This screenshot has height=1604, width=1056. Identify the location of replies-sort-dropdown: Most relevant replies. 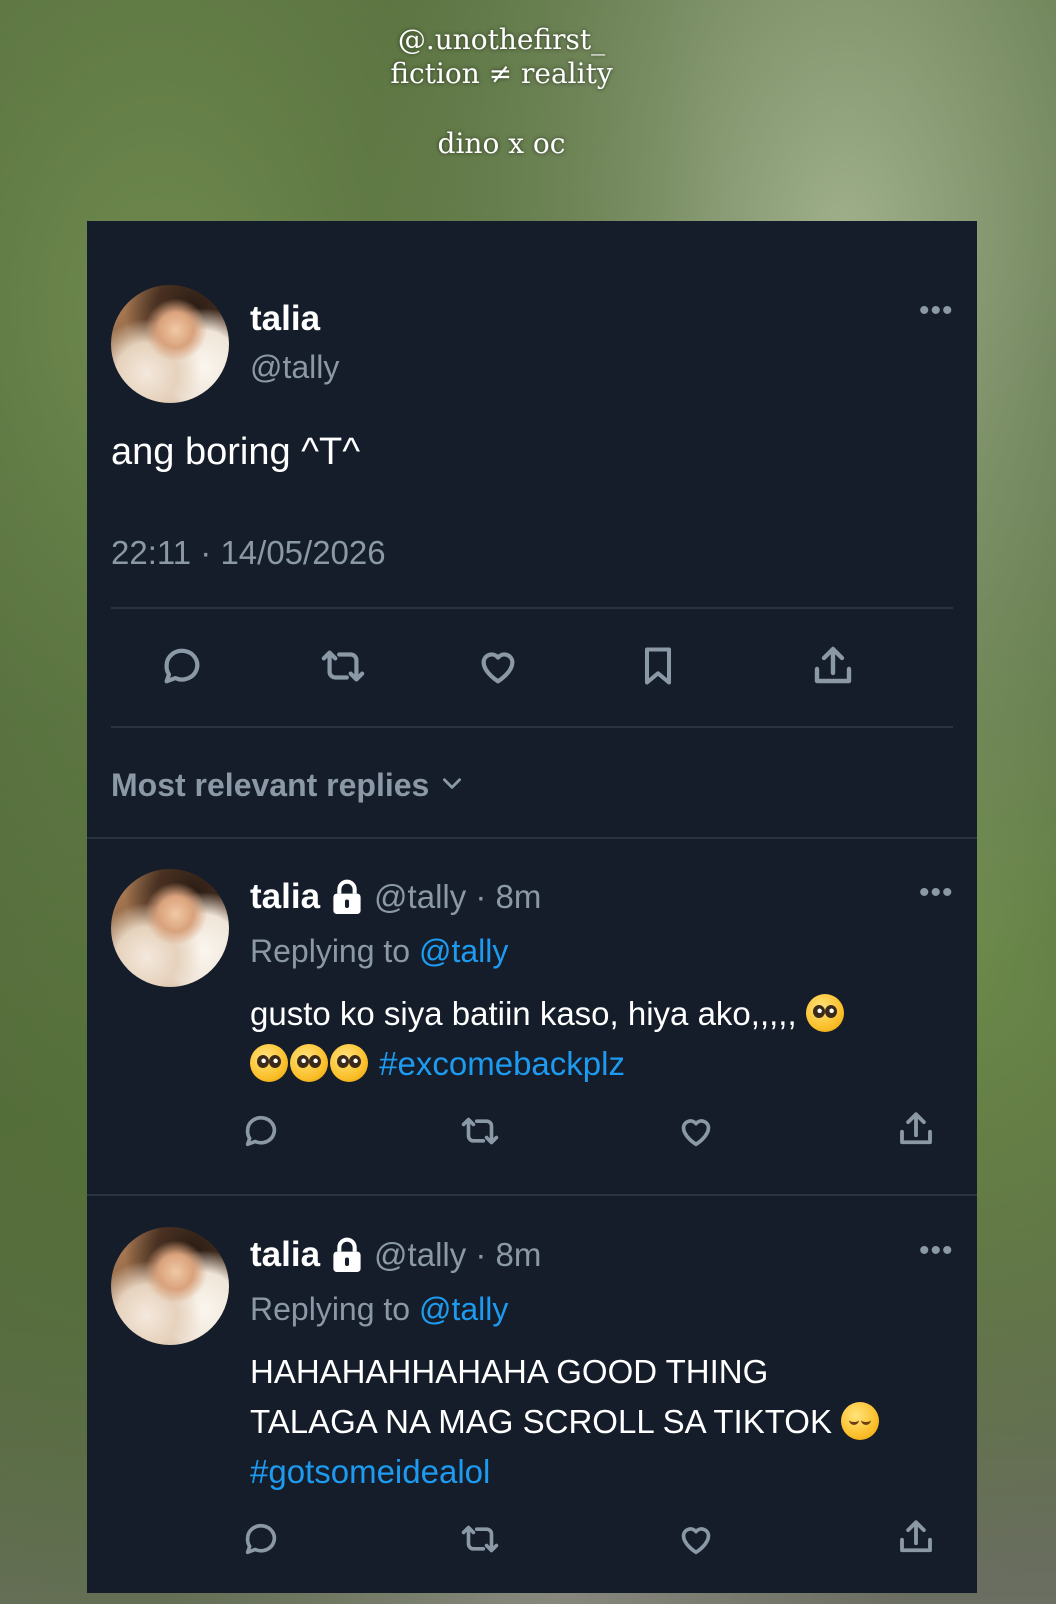
(288, 785).